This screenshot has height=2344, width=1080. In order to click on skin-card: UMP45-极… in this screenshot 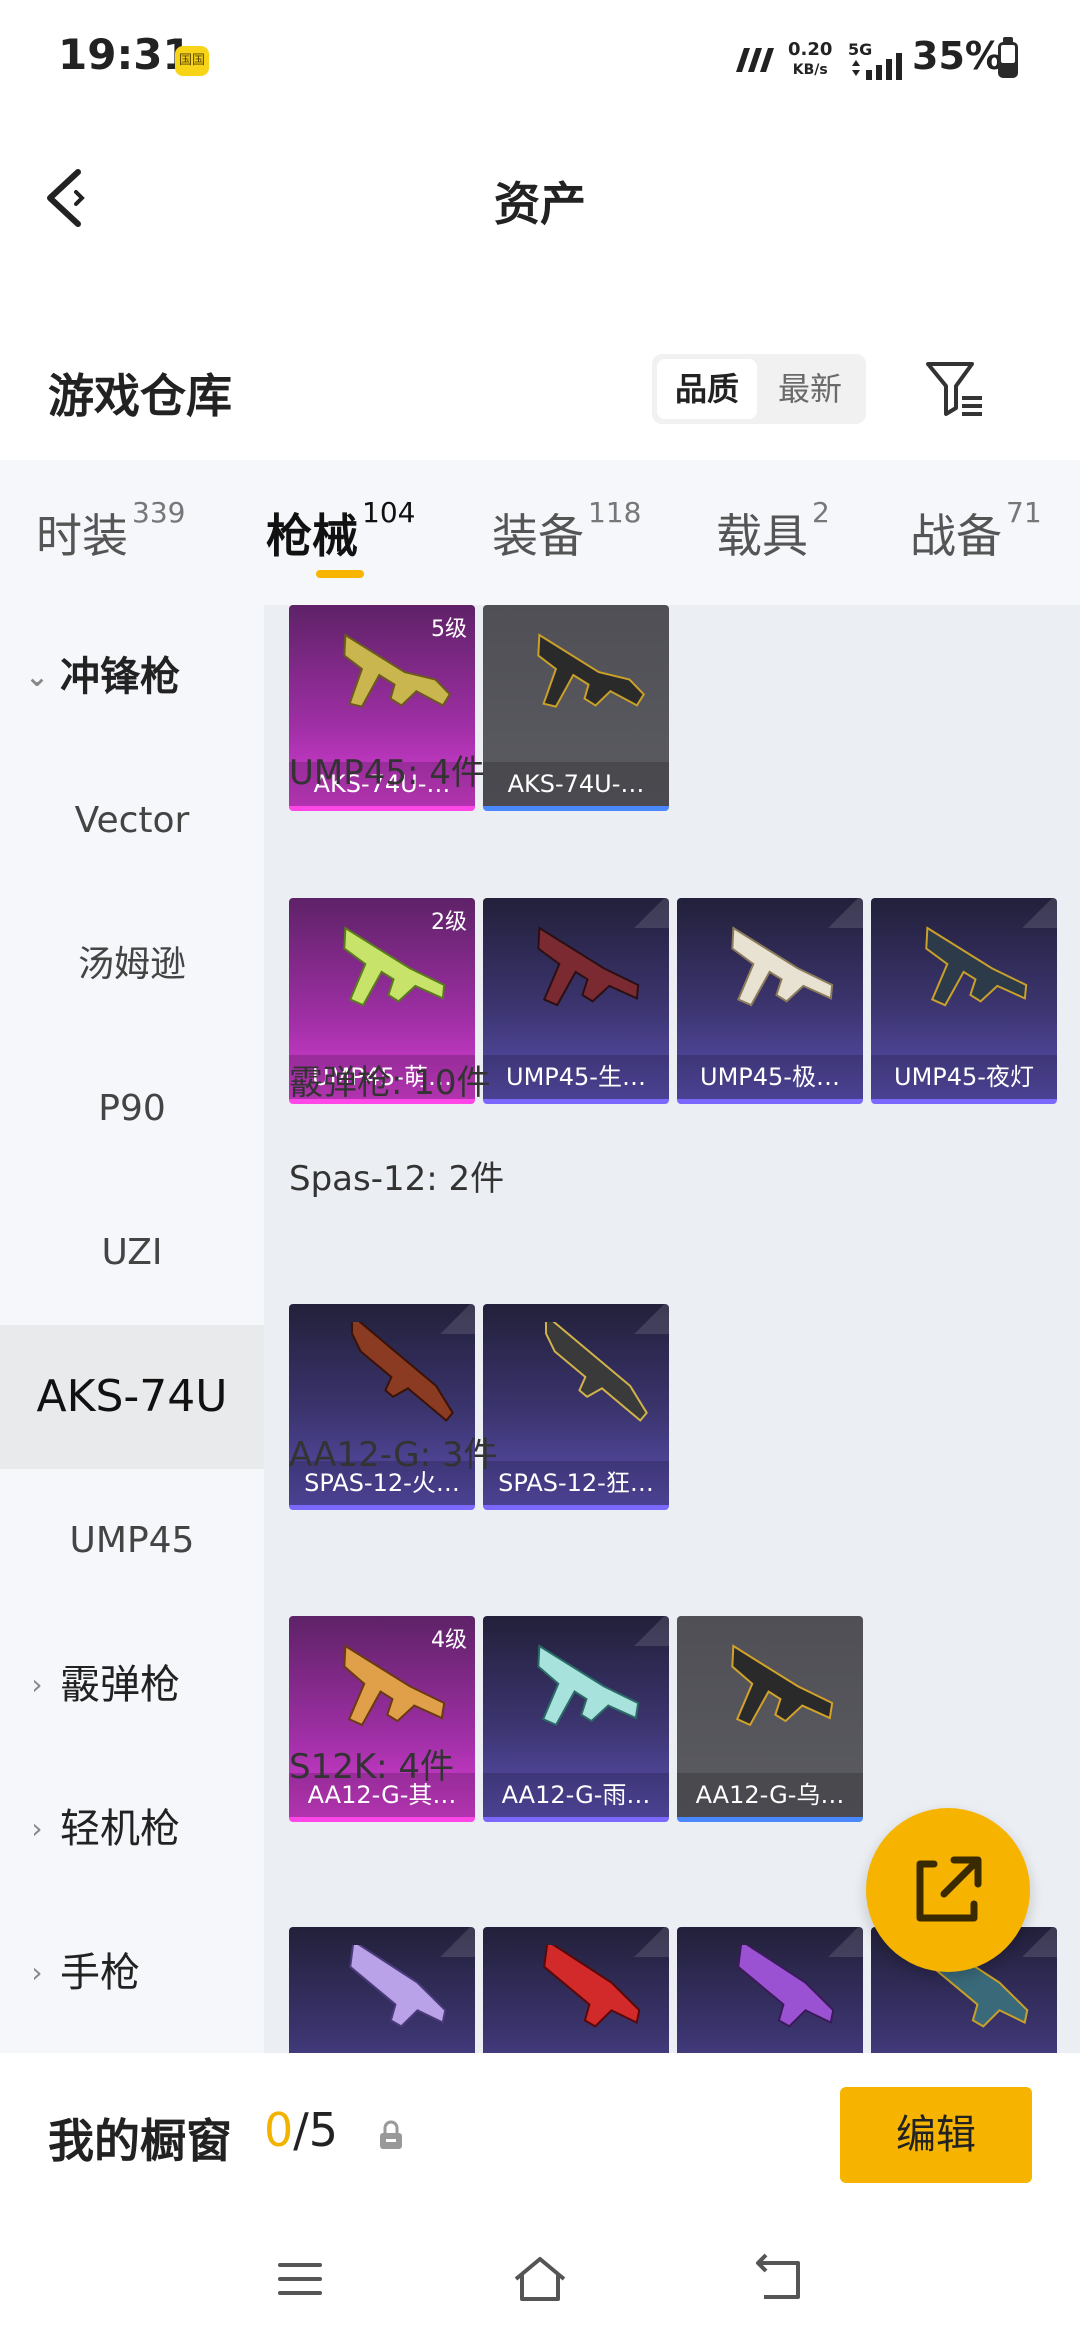, I will do `click(770, 1001)`.